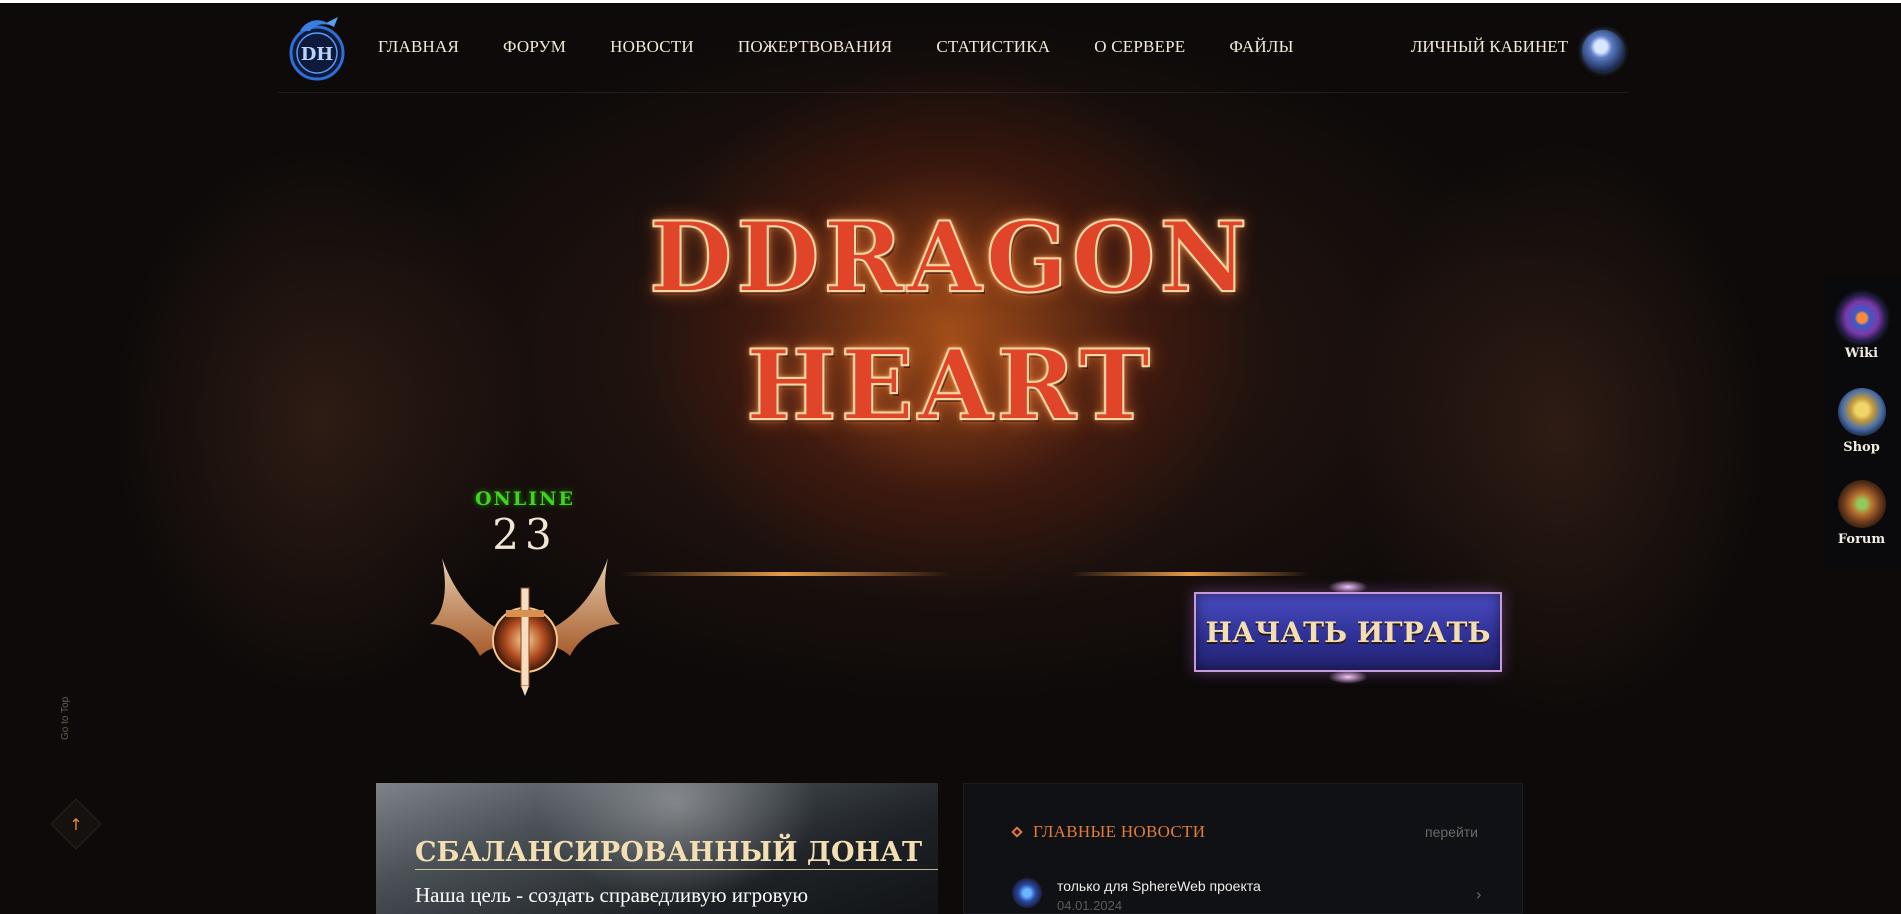 The height and width of the screenshot is (914, 1901). What do you see at coordinates (76, 824) in the screenshot?
I see `arrow-up-icon: ↑` at bounding box center [76, 824].